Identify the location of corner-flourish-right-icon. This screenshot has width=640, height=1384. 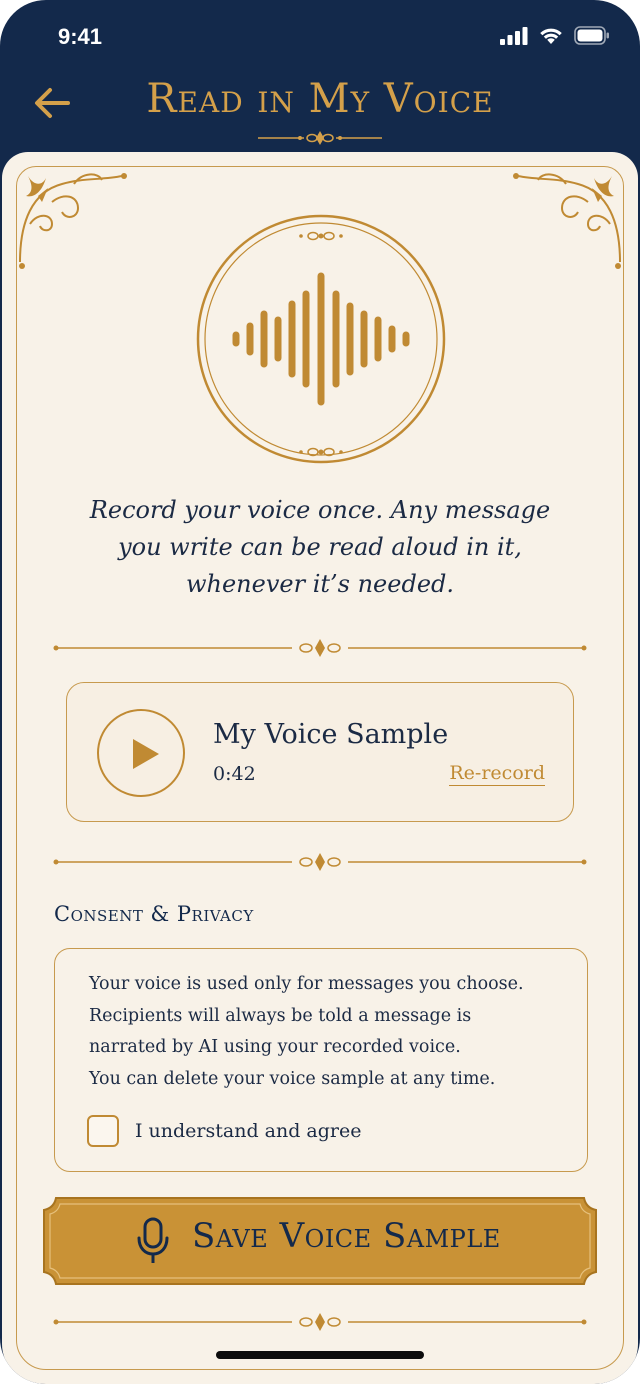
(567, 221).